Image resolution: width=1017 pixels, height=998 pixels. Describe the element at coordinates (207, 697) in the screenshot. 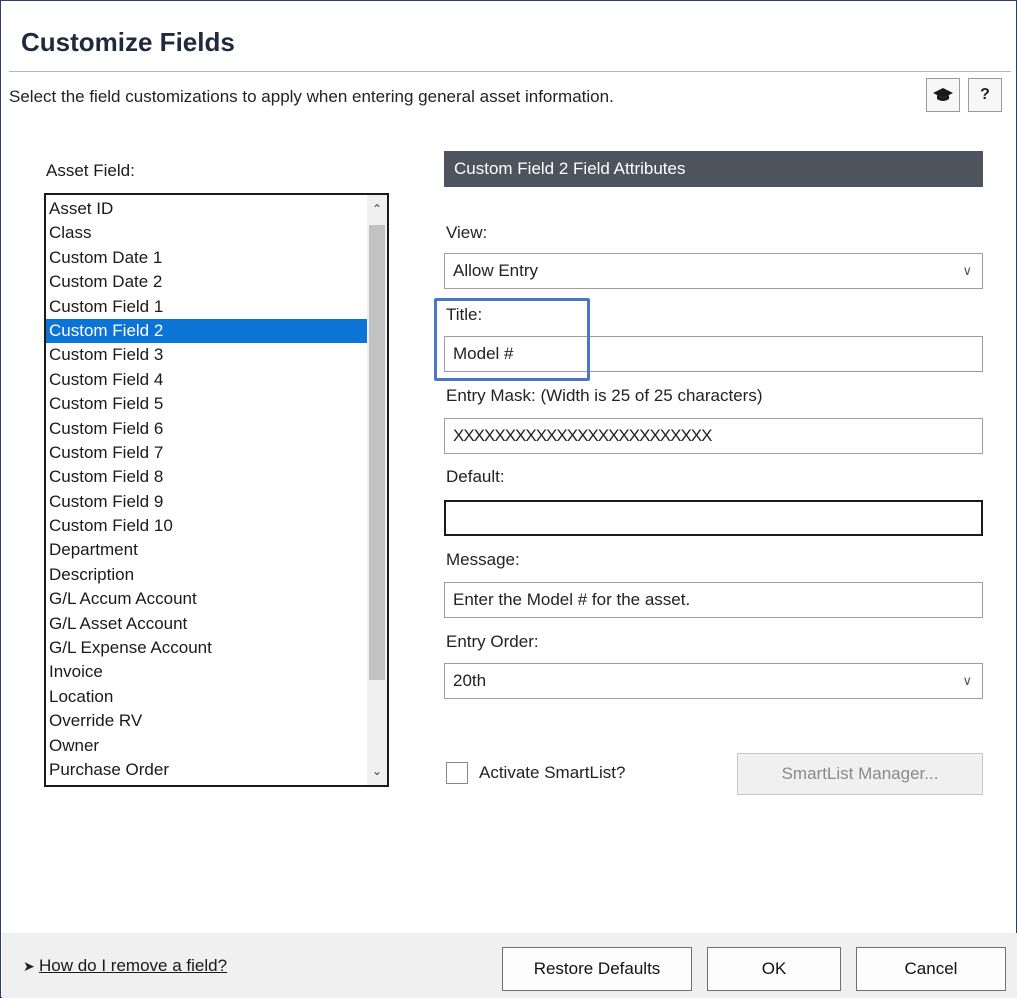

I see `list-item: Location` at that location.